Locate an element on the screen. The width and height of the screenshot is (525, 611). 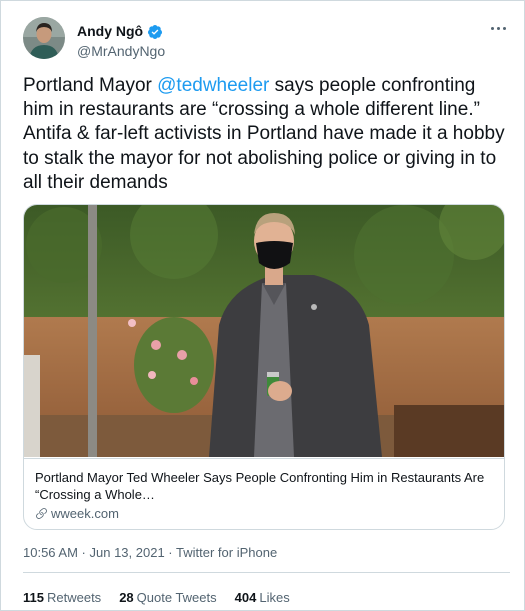
verified-badge-icon is located at coordinates (155, 32).